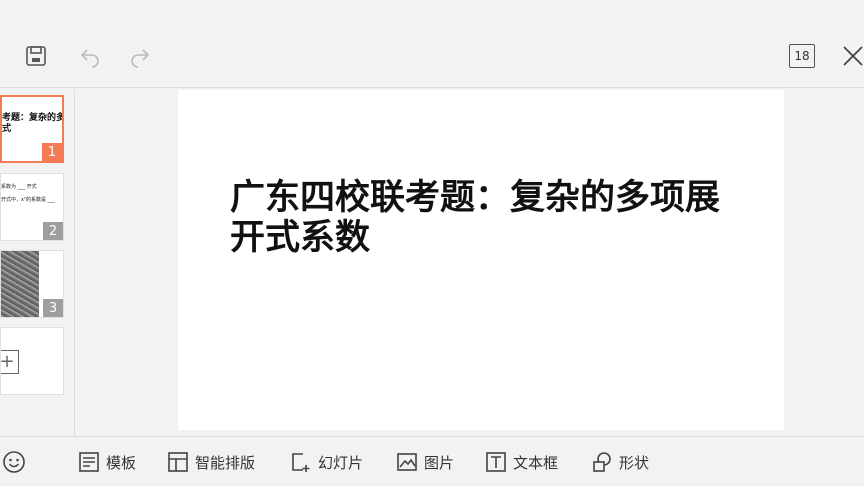 The width and height of the screenshot is (864, 486). I want to click on slide-number-badge: 2, so click(53, 231).